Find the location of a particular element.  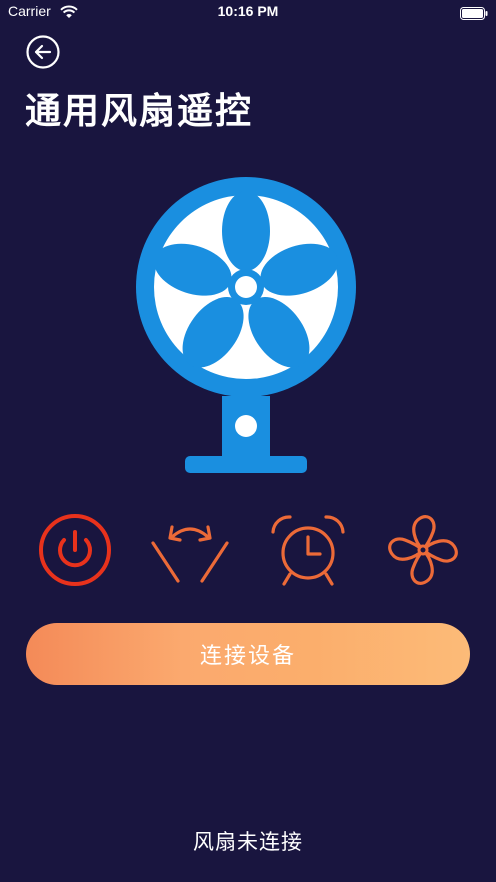

battery-icon is located at coordinates (474, 14).